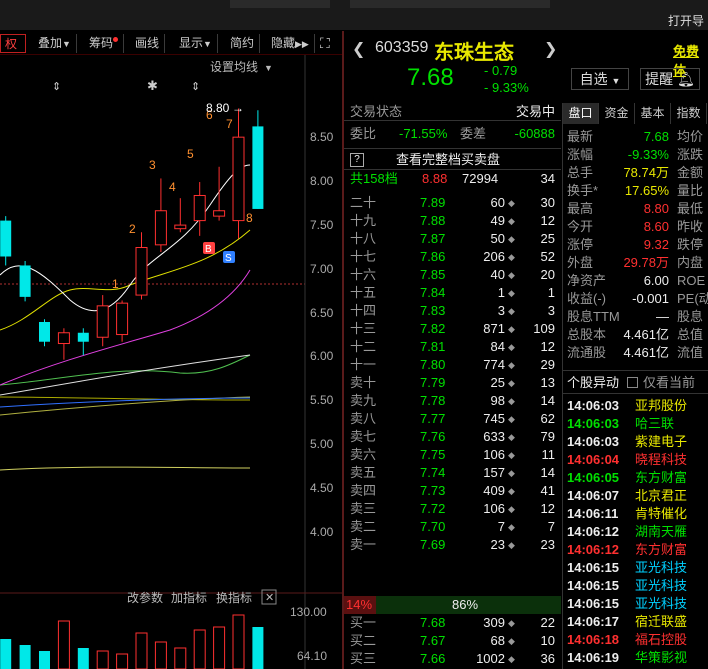 This screenshot has height=669, width=708. I want to click on tab-index: 指数, so click(689, 113).